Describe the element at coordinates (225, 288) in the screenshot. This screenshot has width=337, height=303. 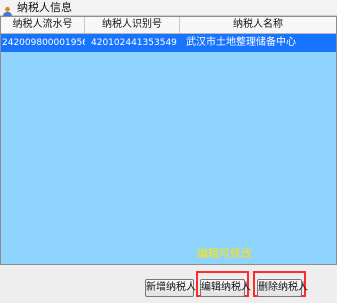
I see `edit-taxpayer-button: 编辑纳税人` at that location.